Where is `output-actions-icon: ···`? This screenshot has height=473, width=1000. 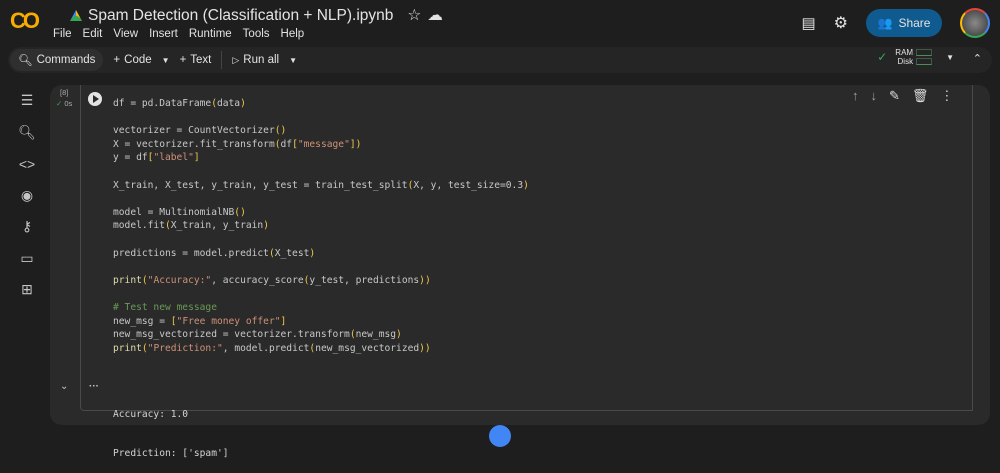
output-actions-icon: ··· is located at coordinates (94, 386).